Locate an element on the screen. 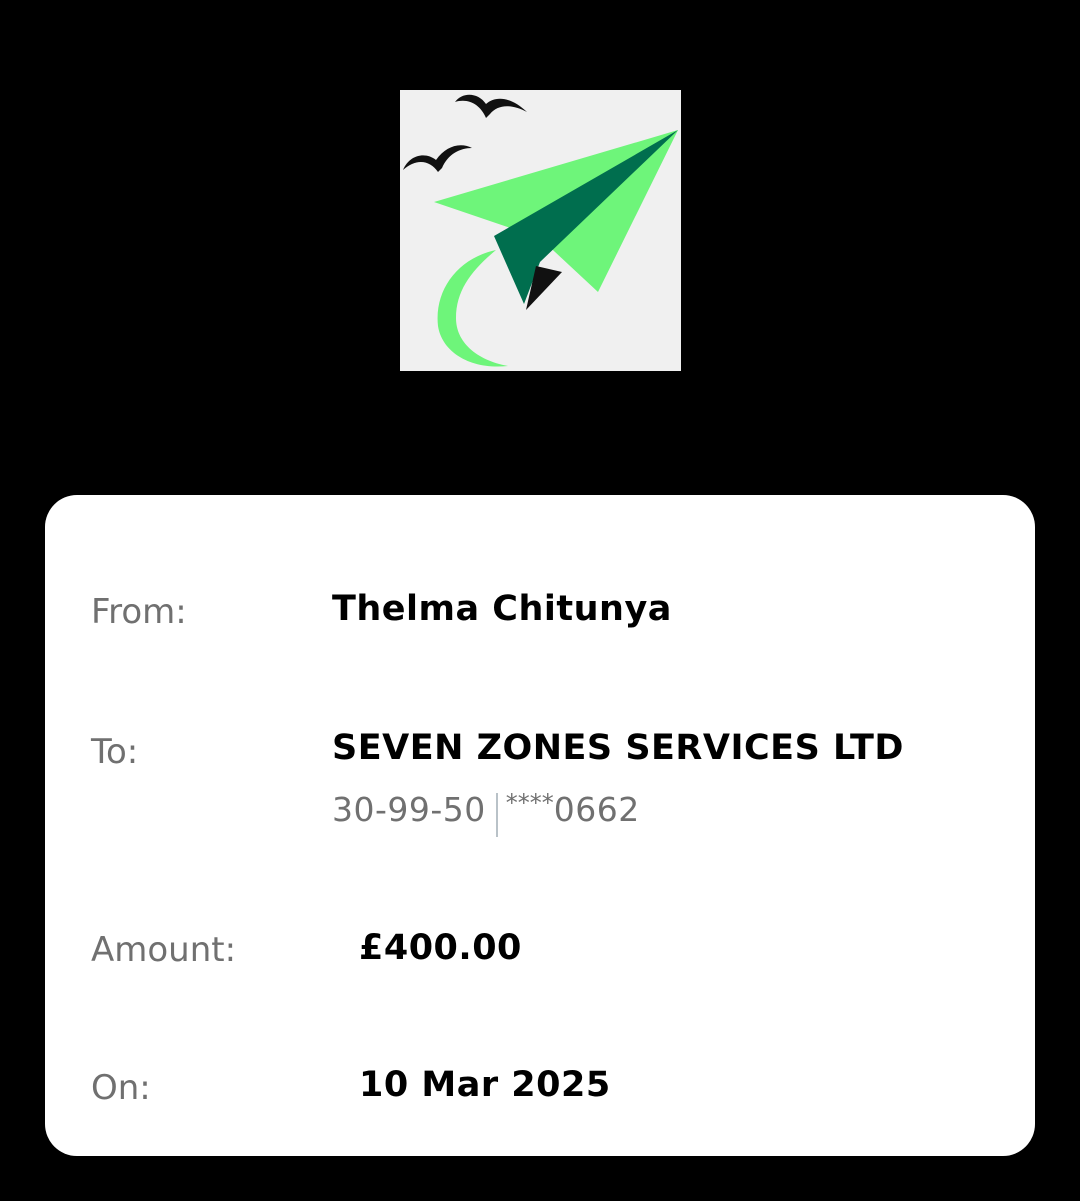 The image size is (1080, 1201). paper-plane-logo-icon is located at coordinates (540, 230).